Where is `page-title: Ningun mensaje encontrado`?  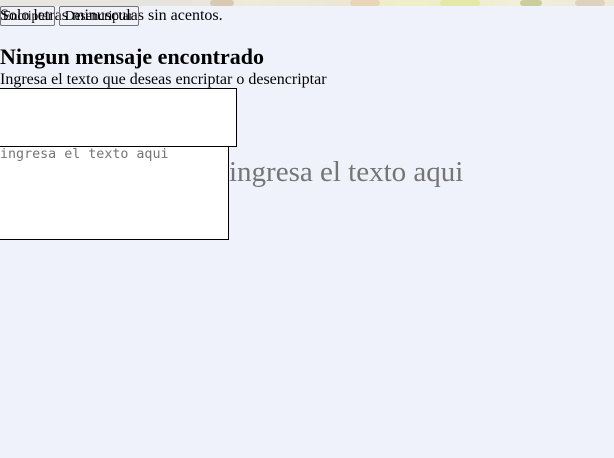 page-title: Ningun mensaje encontrado is located at coordinates (132, 56).